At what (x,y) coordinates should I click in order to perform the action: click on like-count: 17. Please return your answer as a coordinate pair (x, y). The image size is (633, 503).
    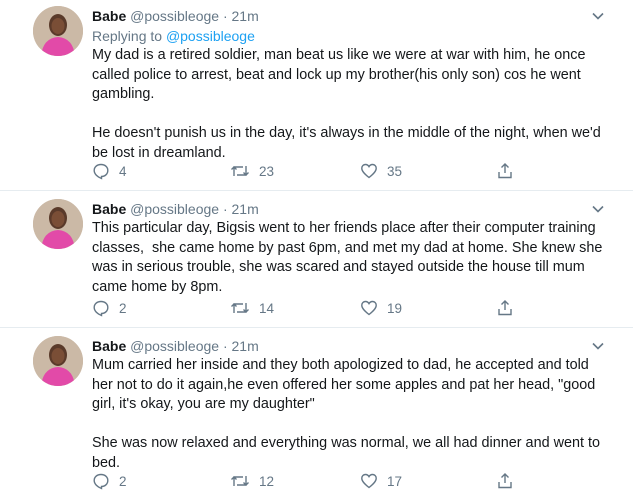
    Looking at the image, I should click on (395, 481).